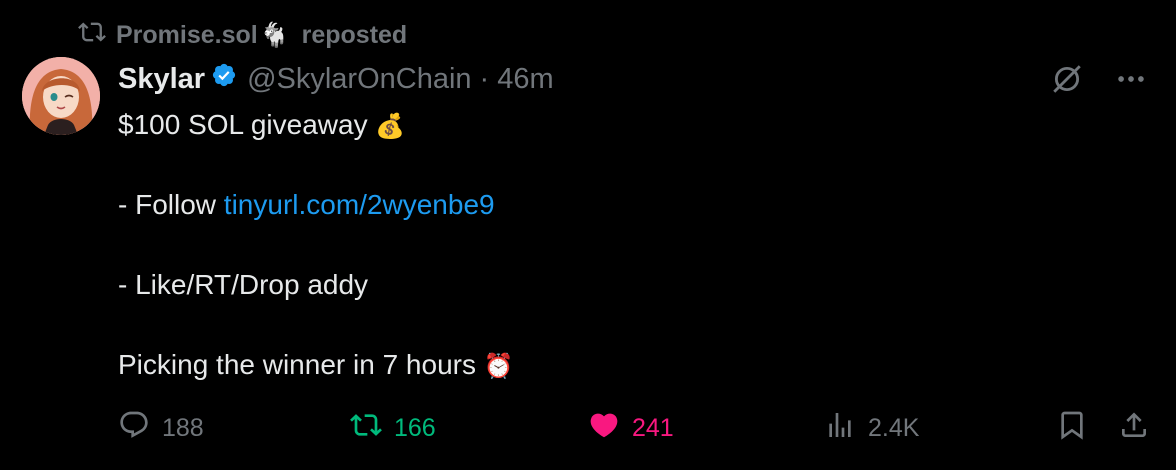 The height and width of the screenshot is (470, 1176). What do you see at coordinates (498, 366) in the screenshot?
I see `alarm-clock-emoji: ⏰` at bounding box center [498, 366].